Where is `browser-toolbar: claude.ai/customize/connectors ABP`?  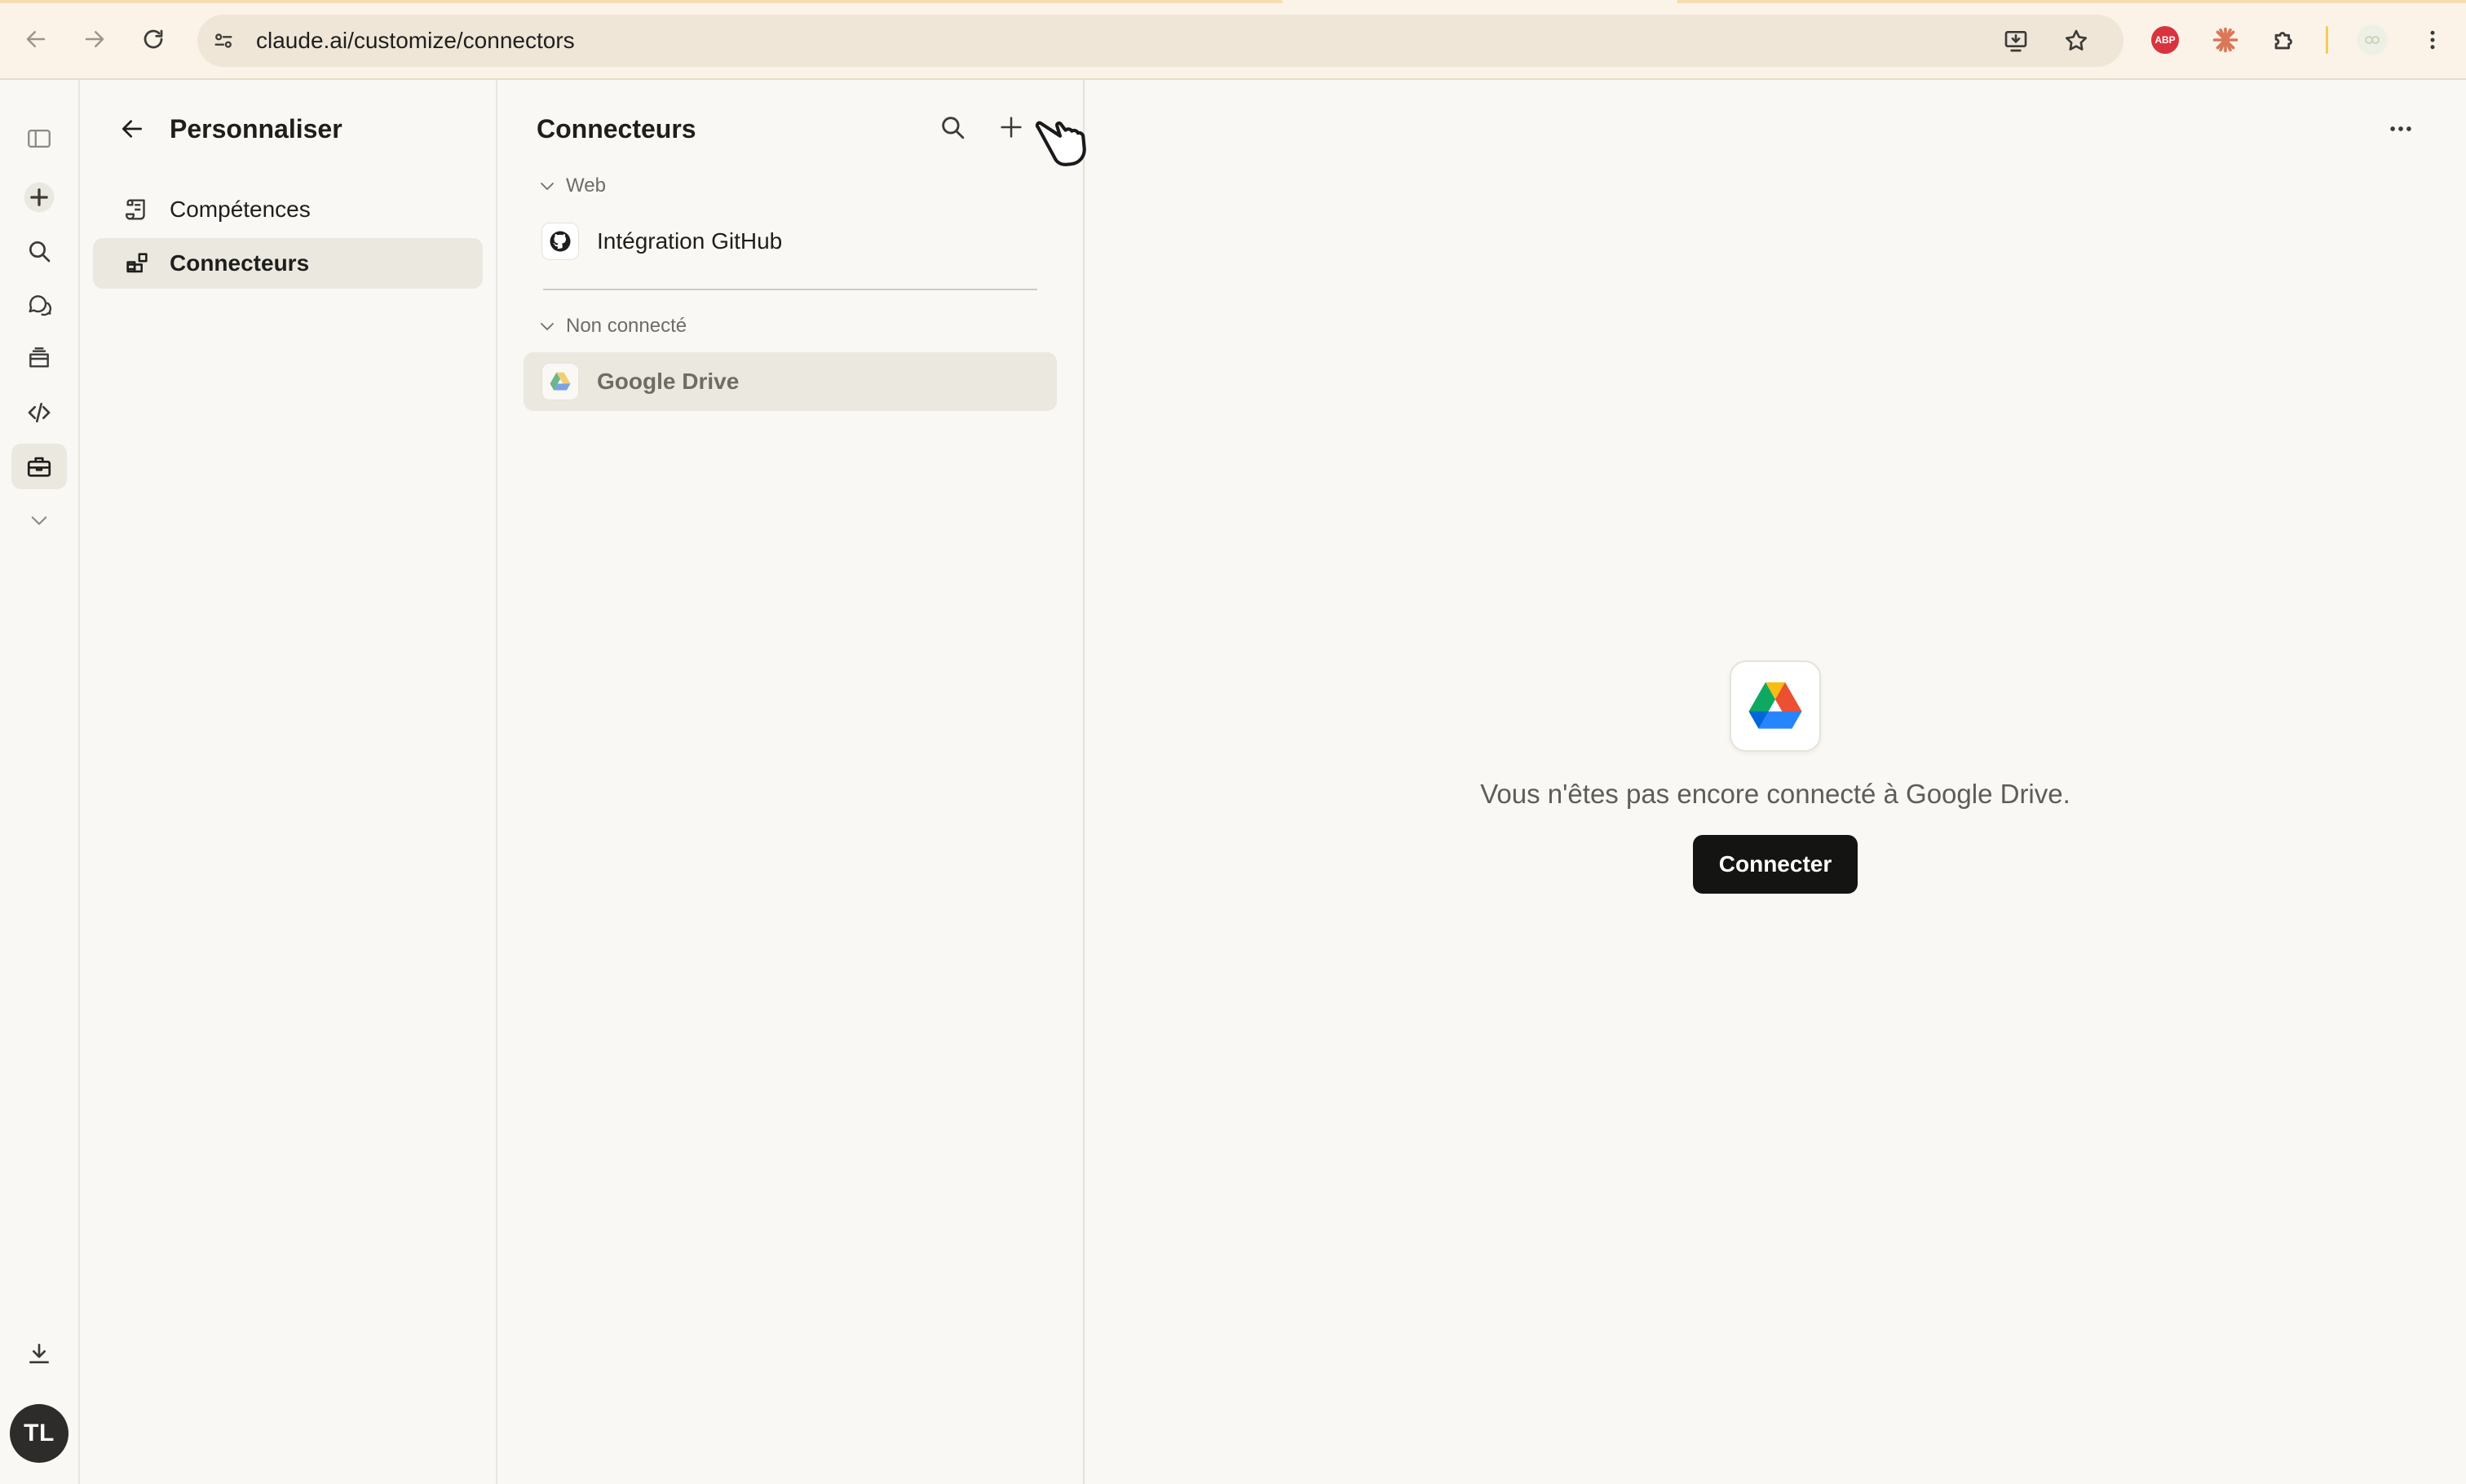
browser-toolbar: claude.ai/customize/connectors ABP is located at coordinates (1233, 40).